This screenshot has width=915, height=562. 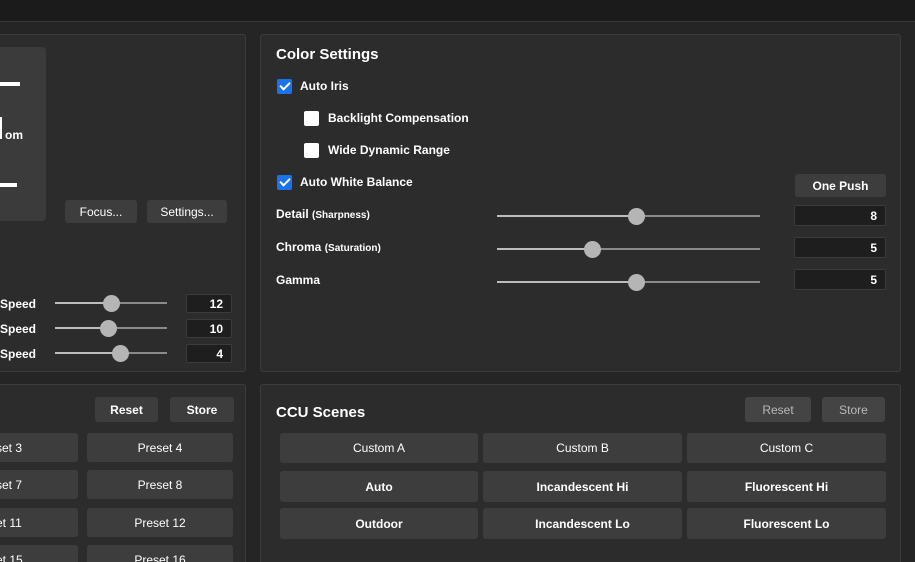 I want to click on speed-label-2: Speed, so click(x=18, y=329).